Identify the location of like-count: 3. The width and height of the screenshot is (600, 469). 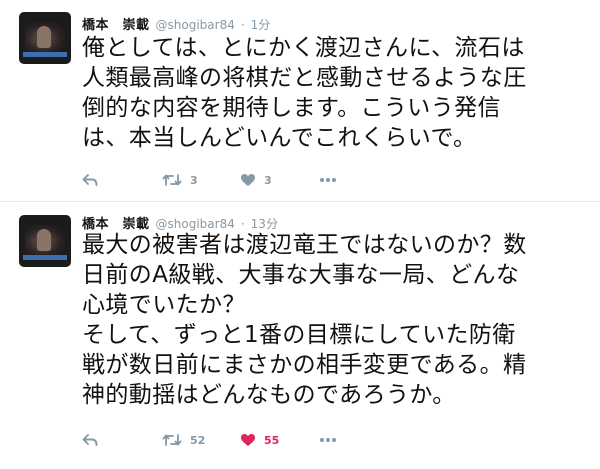
(268, 180).